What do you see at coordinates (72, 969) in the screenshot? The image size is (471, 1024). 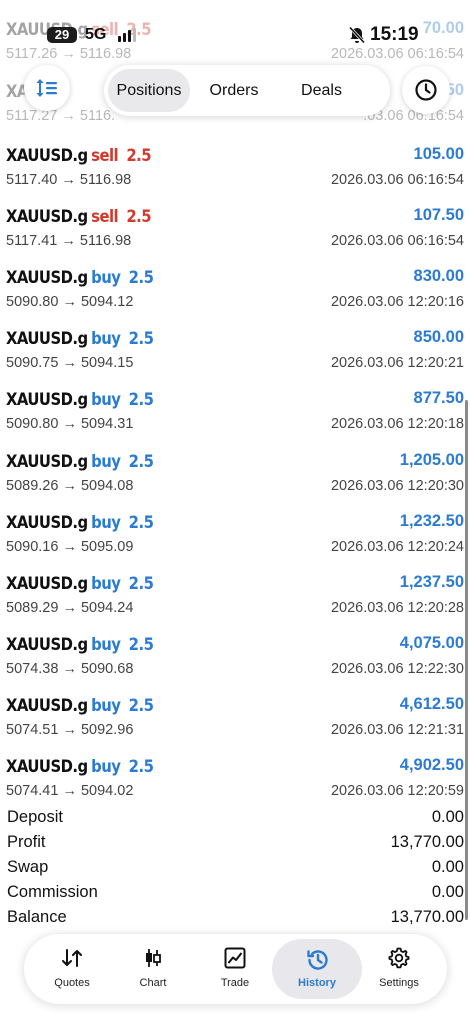 I see `nav-quotes: Quotes` at bounding box center [72, 969].